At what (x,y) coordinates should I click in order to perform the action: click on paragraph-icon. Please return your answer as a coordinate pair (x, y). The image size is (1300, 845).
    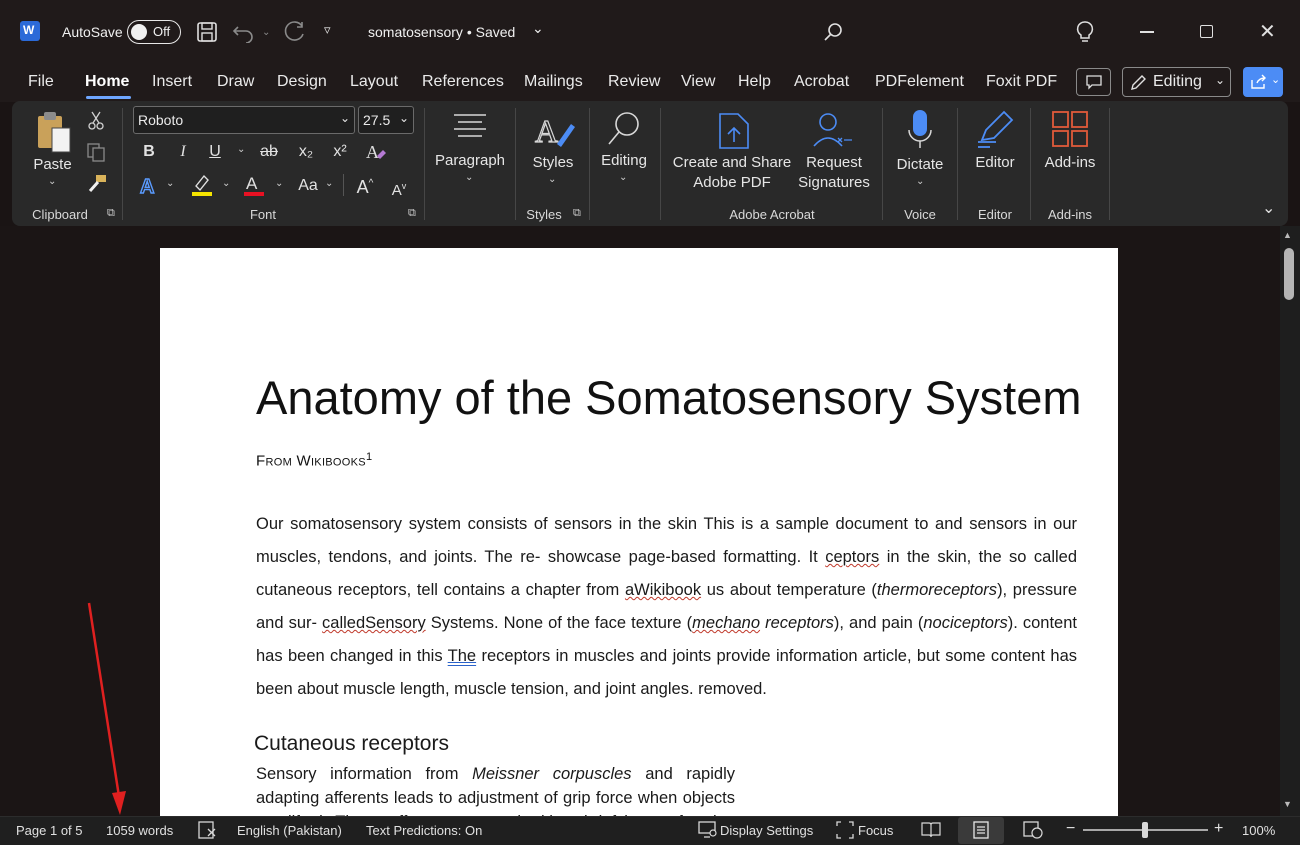
    Looking at the image, I should click on (470, 127).